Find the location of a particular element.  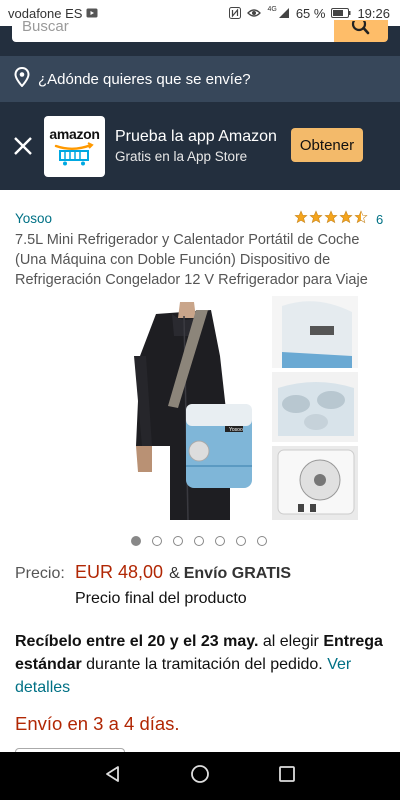

price-amp: & is located at coordinates (174, 573).